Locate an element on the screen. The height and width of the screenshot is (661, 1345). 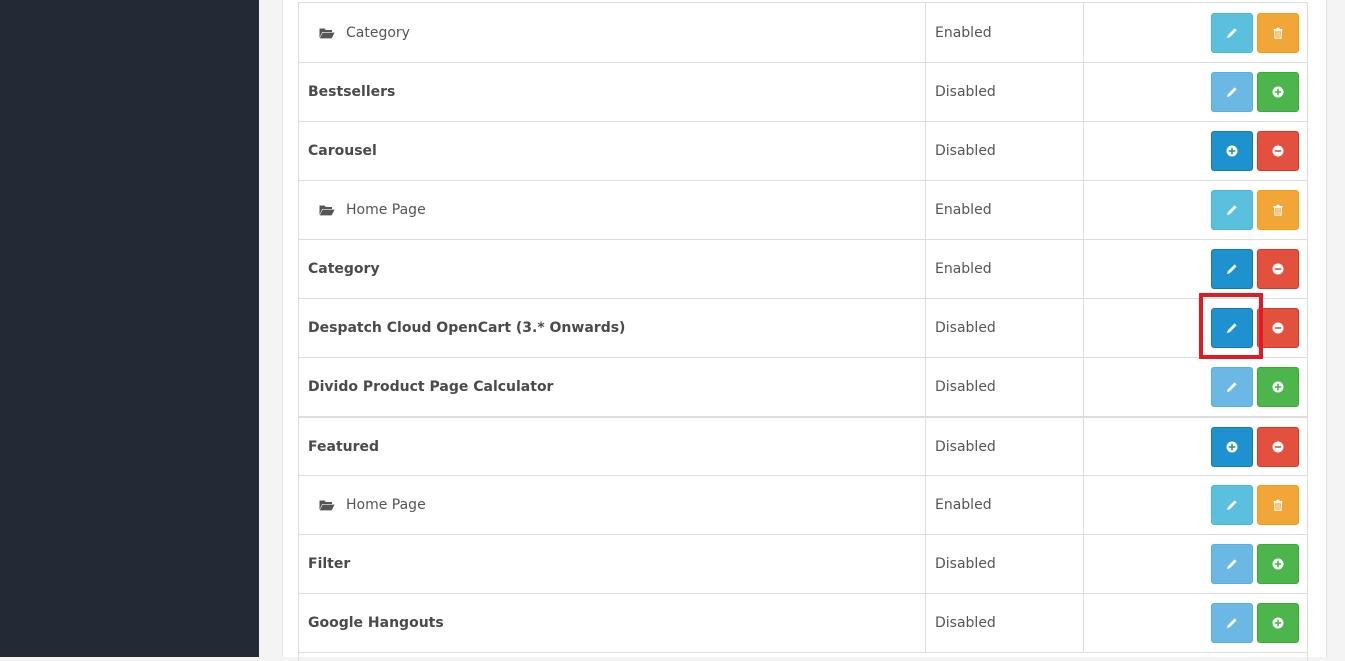
extension-name-cell: Despatch Cloud OpenCart (3.* Onwards) is located at coordinates (612, 328).